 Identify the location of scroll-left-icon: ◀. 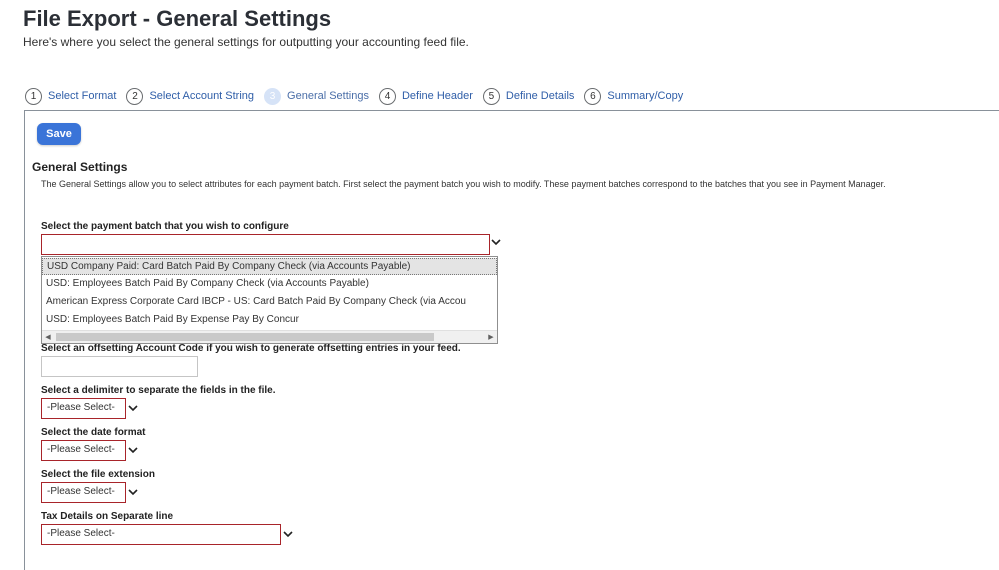
(48, 337).